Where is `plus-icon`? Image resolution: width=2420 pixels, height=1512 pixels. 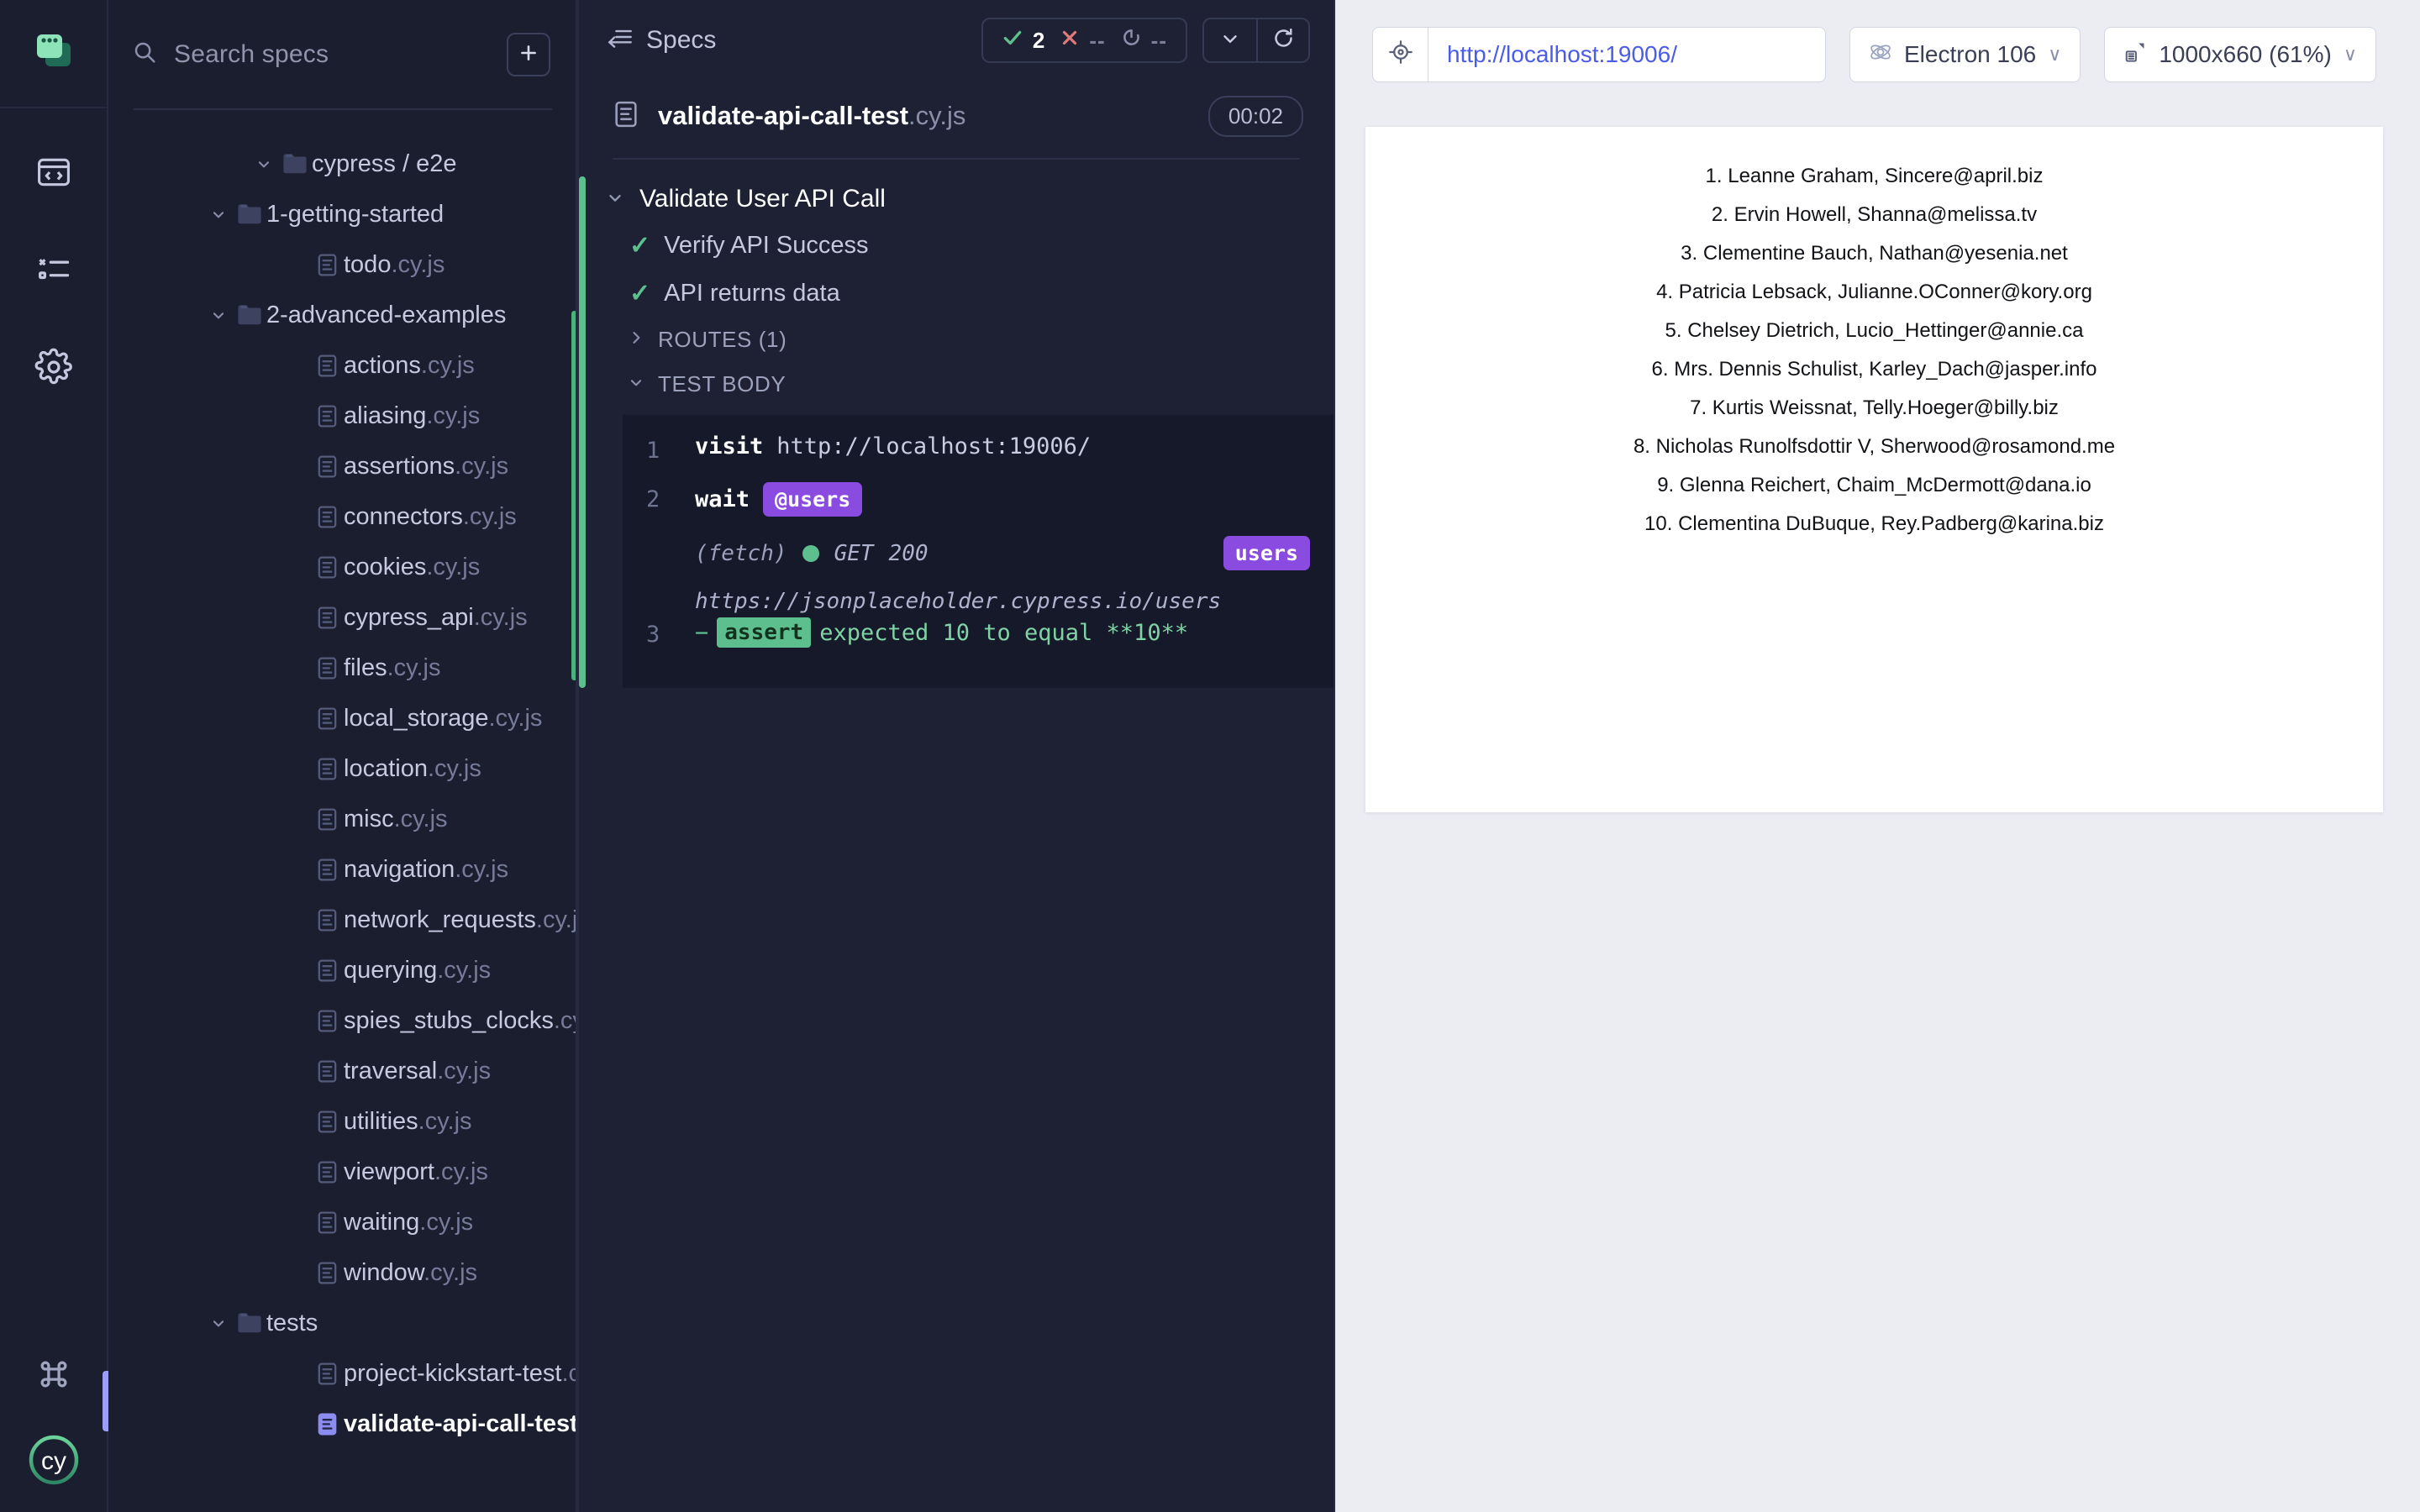
plus-icon is located at coordinates (528, 54).